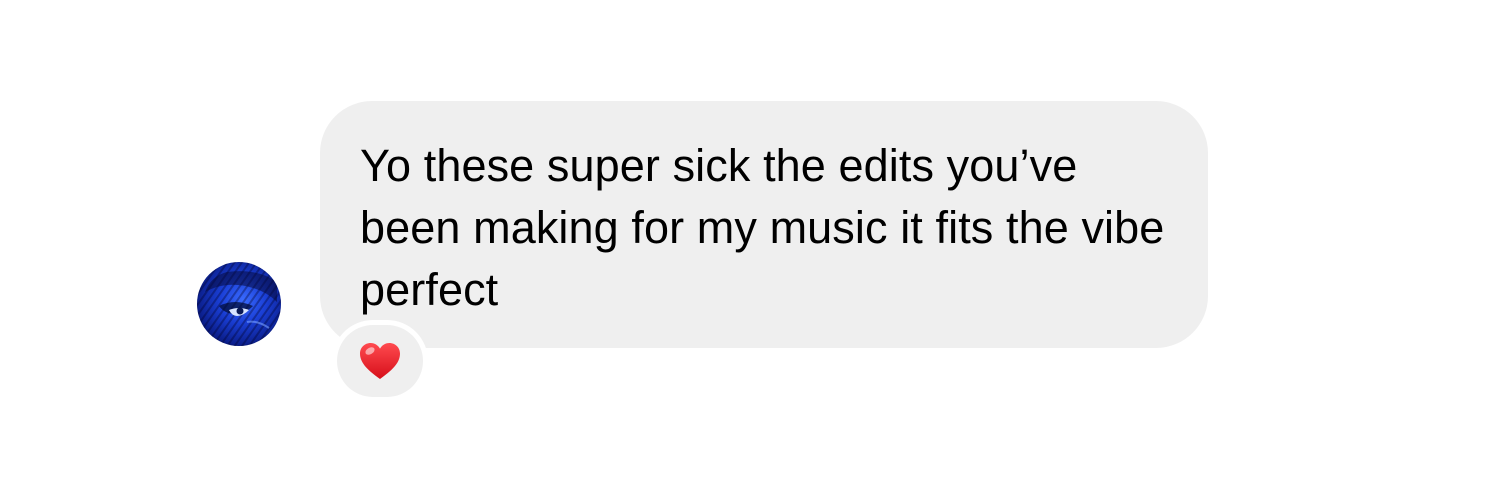 The height and width of the screenshot is (499, 1500). I want to click on heart-icon, so click(380, 361).